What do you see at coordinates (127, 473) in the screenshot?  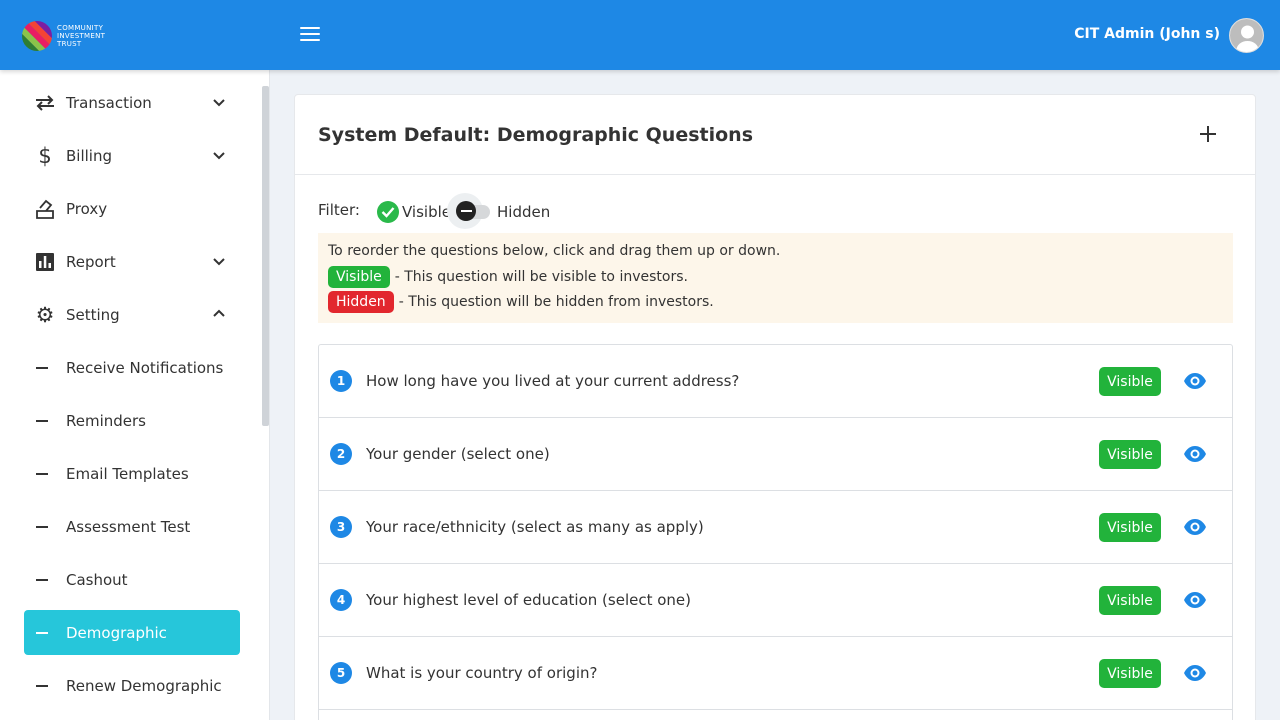 I see `sidebar-subitem-label: Email Templates` at bounding box center [127, 473].